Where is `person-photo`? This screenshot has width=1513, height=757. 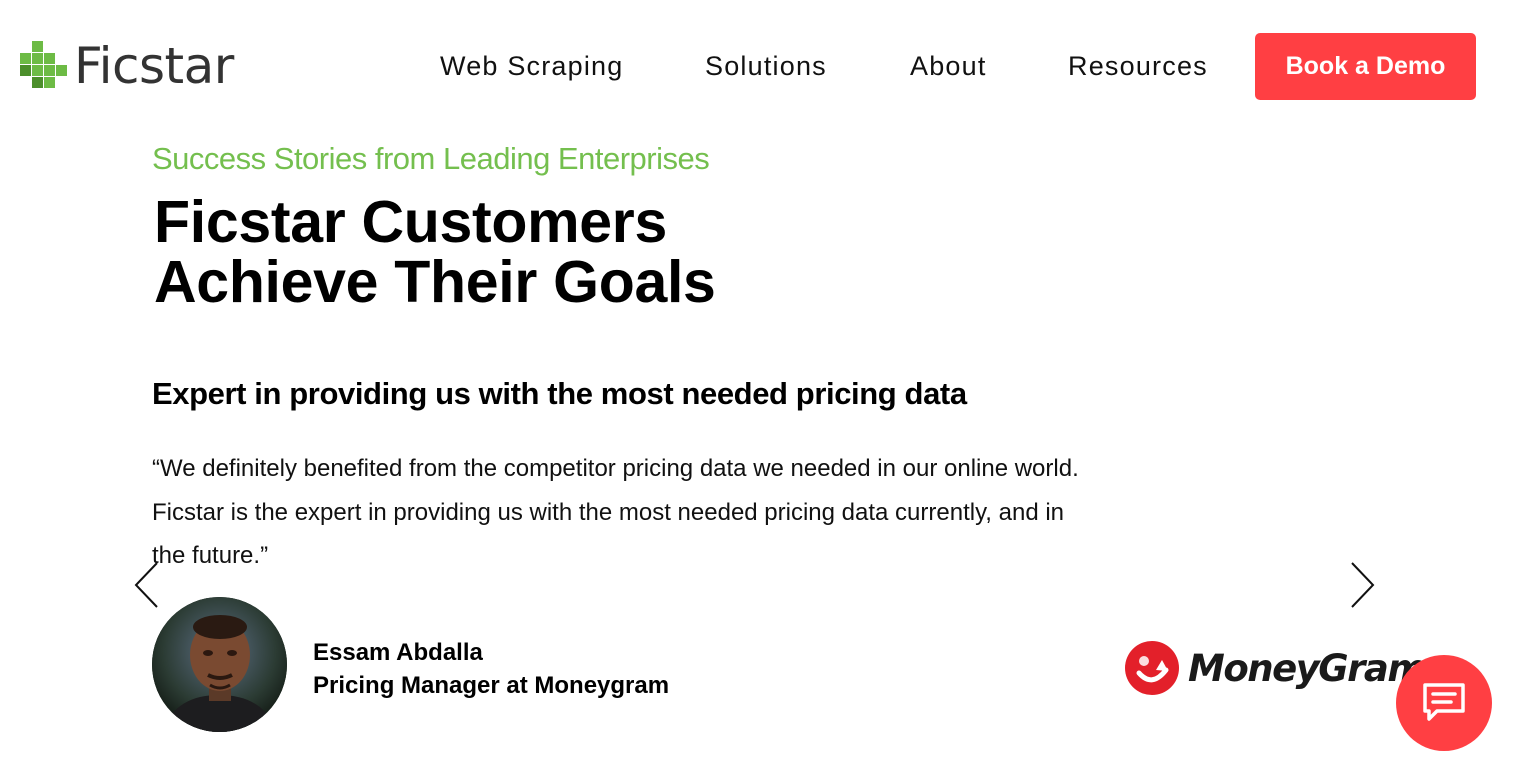 person-photo is located at coordinates (219, 664).